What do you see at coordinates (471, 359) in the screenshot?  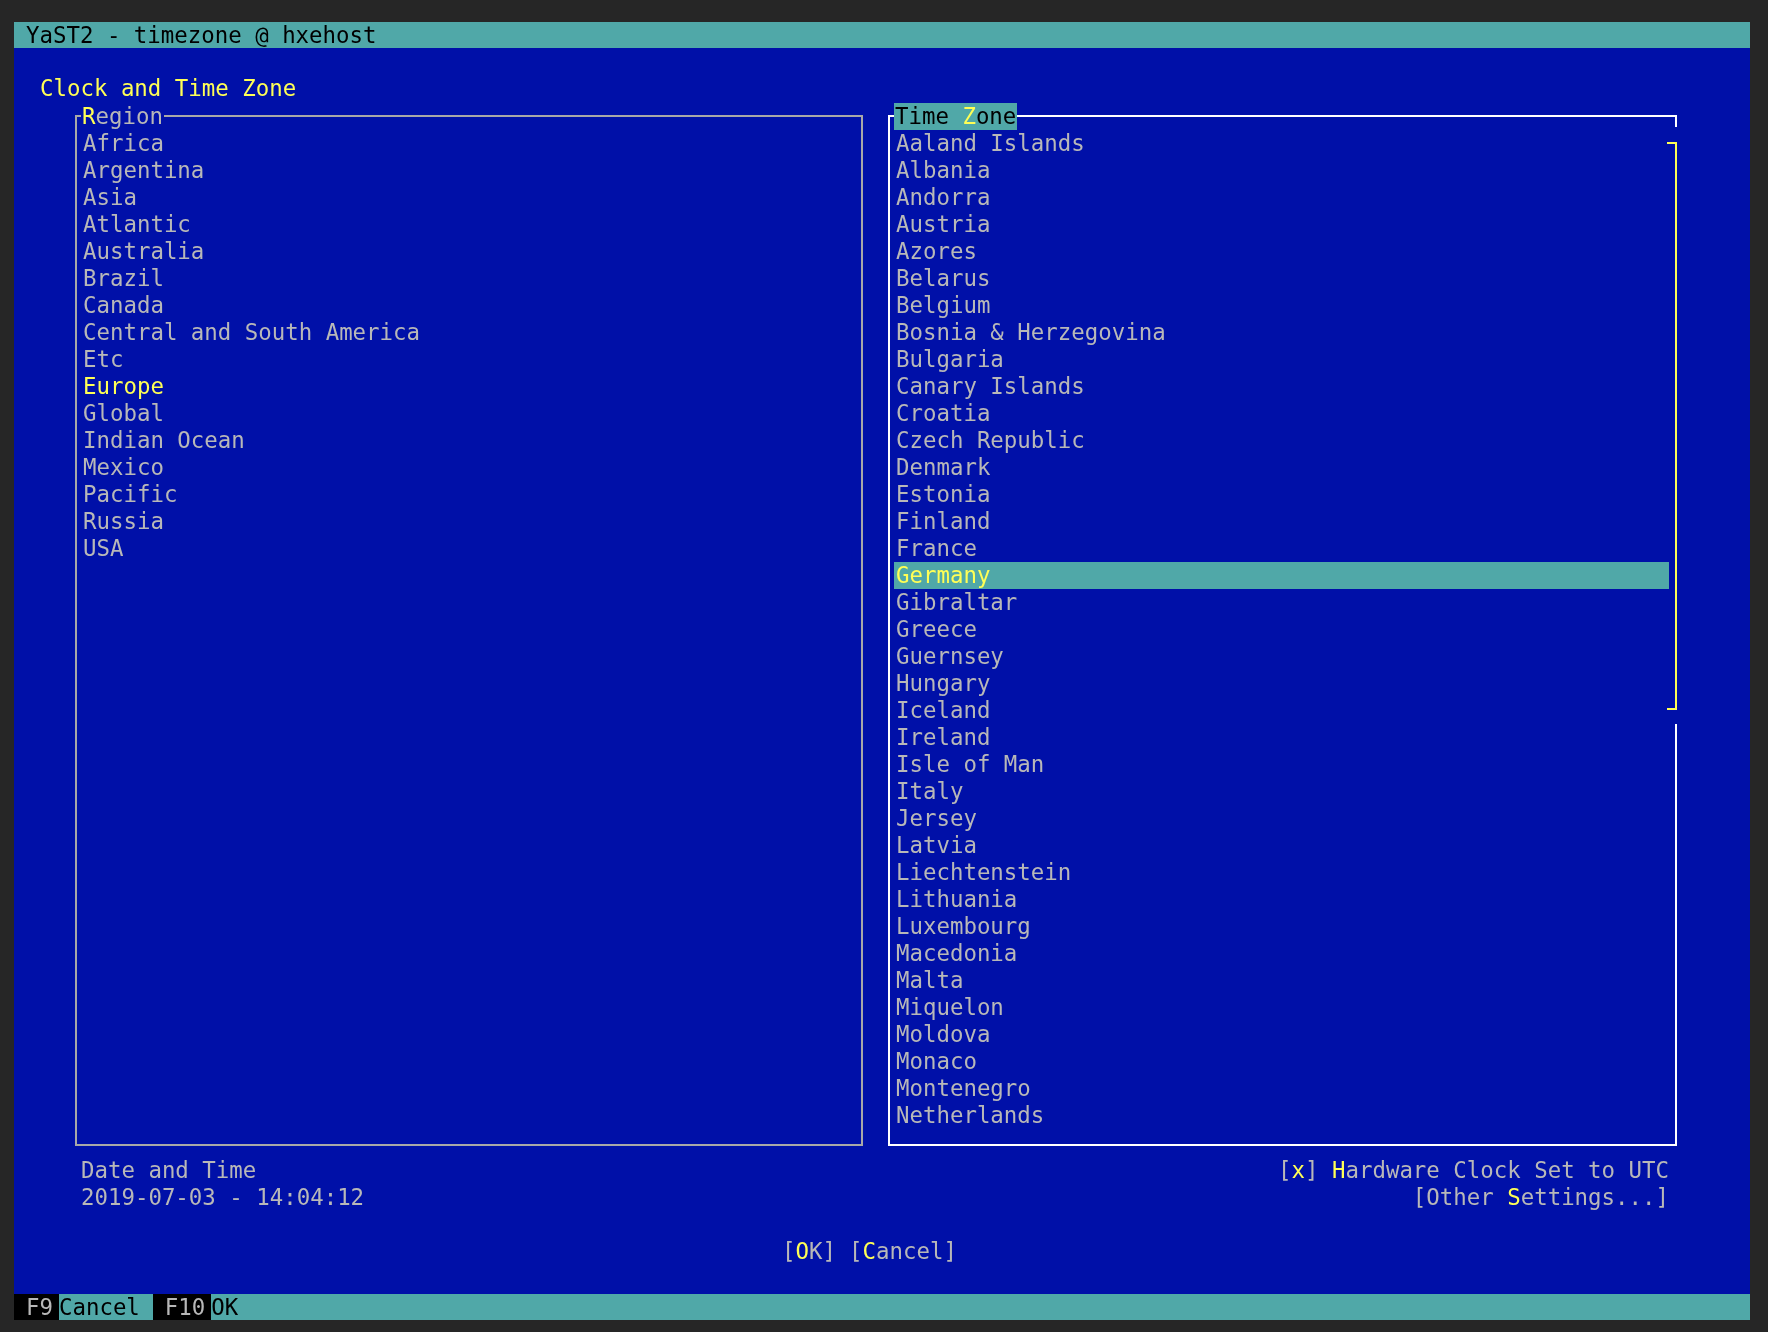 I see `region-item: Etc` at bounding box center [471, 359].